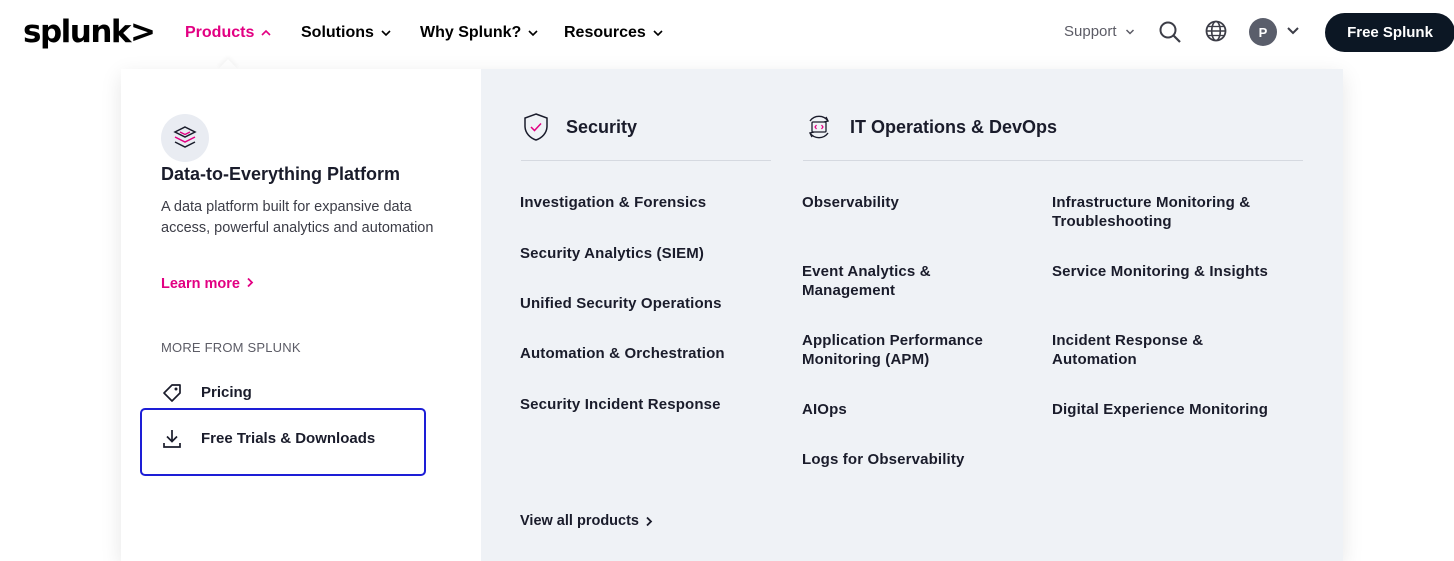 Image resolution: width=1454 pixels, height=561 pixels. What do you see at coordinates (536, 127) in the screenshot?
I see `shield-check-icon` at bounding box center [536, 127].